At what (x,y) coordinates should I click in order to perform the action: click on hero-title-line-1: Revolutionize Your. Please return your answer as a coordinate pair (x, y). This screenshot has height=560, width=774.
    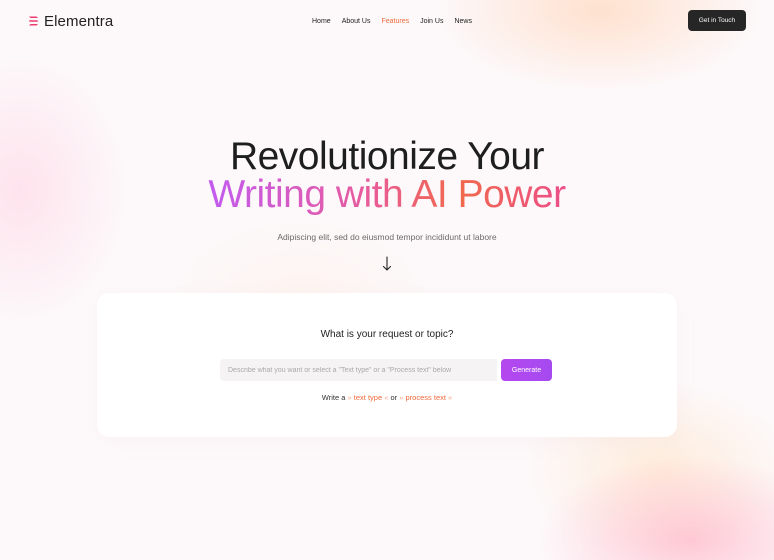
    Looking at the image, I should click on (387, 156).